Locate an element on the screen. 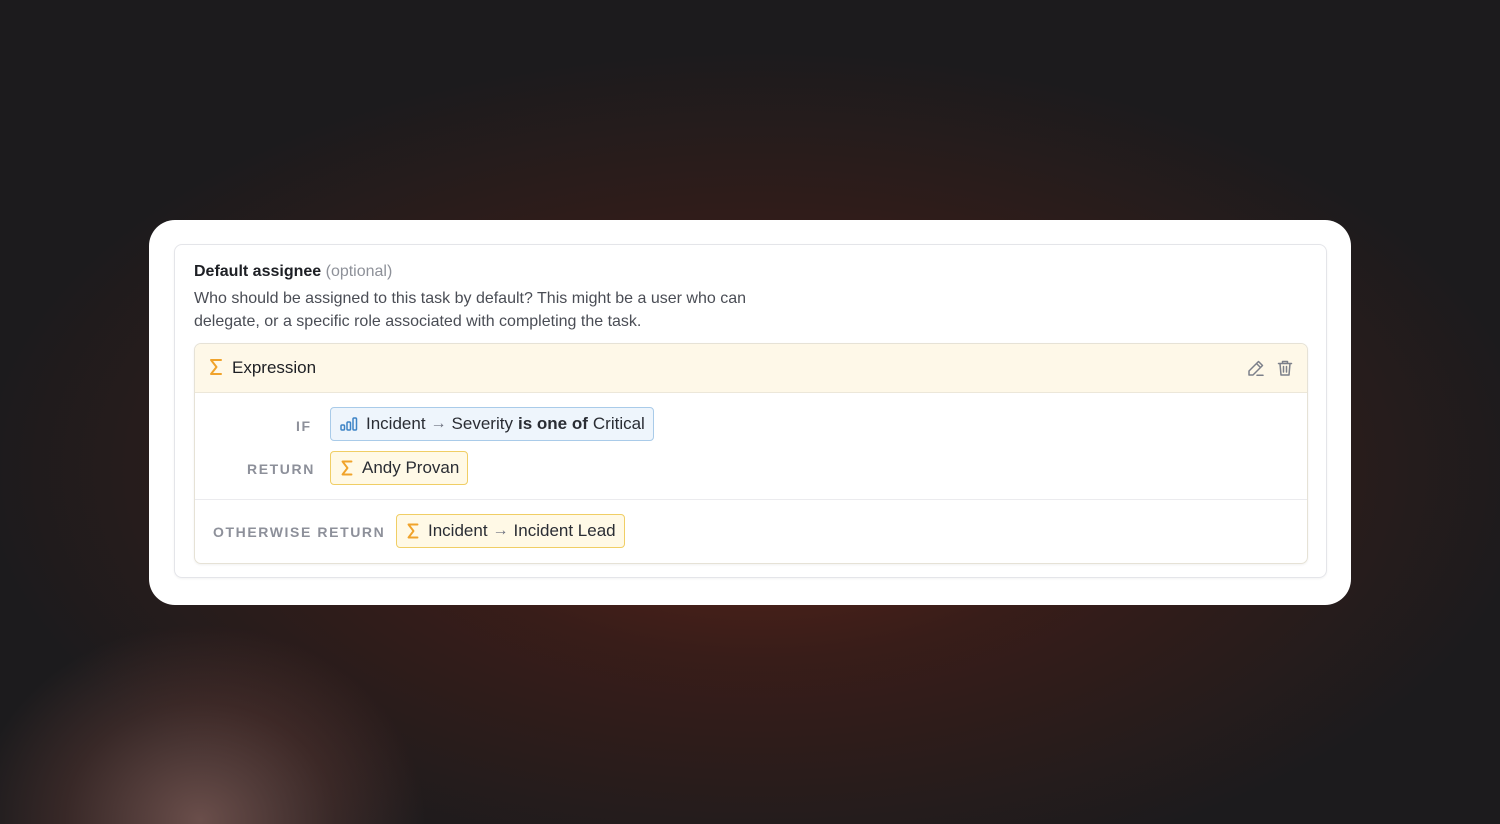 The width and height of the screenshot is (1500, 824). field-title-row: Default assignee (optional) is located at coordinates (293, 272).